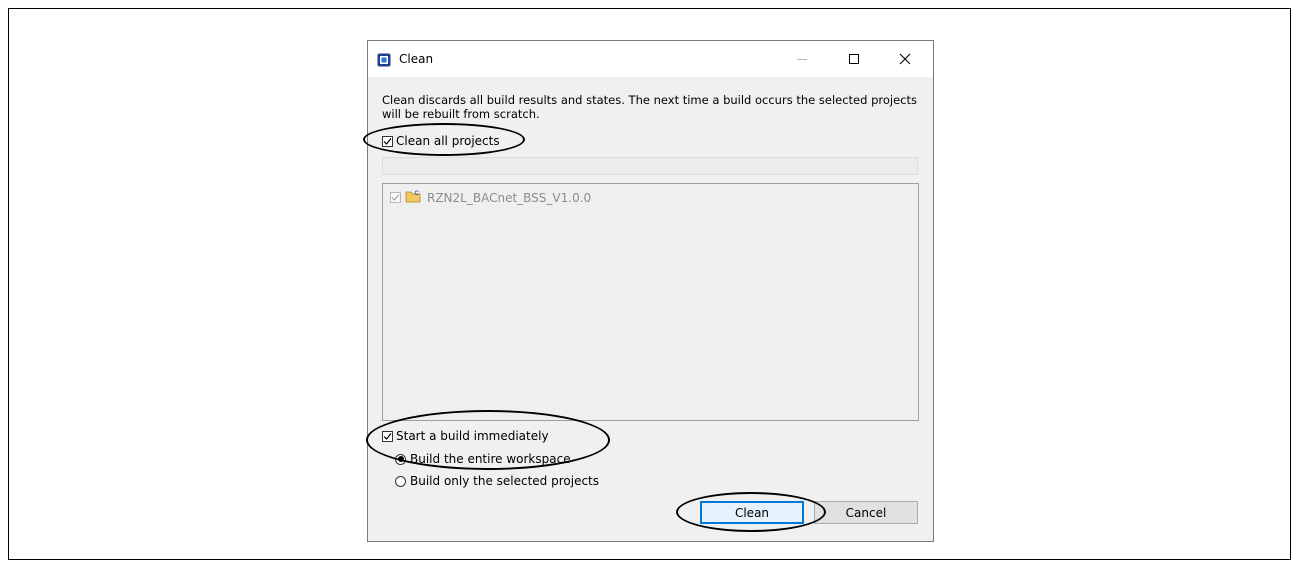 The height and width of the screenshot is (567, 1298). I want to click on window-title: Clean, so click(416, 59).